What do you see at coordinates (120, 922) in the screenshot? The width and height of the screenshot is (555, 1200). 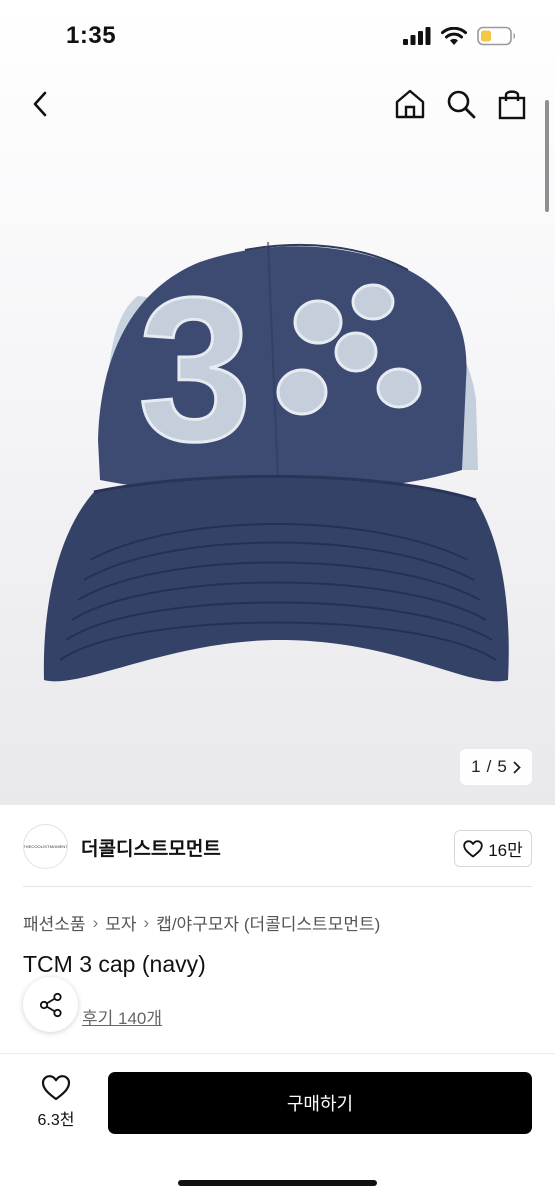 I see `breadcrumb-item: 모자` at bounding box center [120, 922].